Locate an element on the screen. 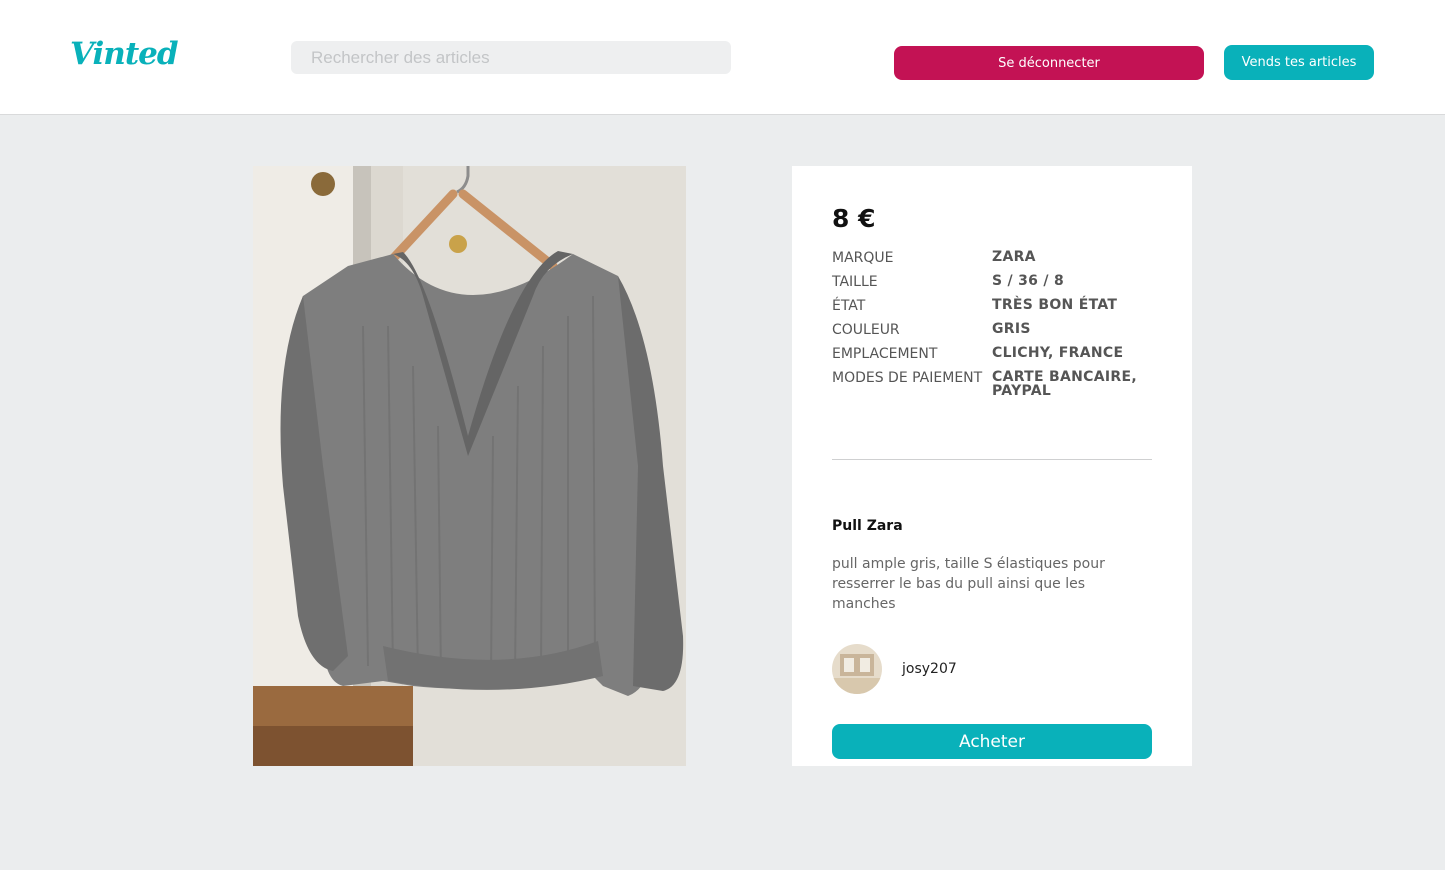  detail-value: S / 36 / 8 is located at coordinates (1028, 281).